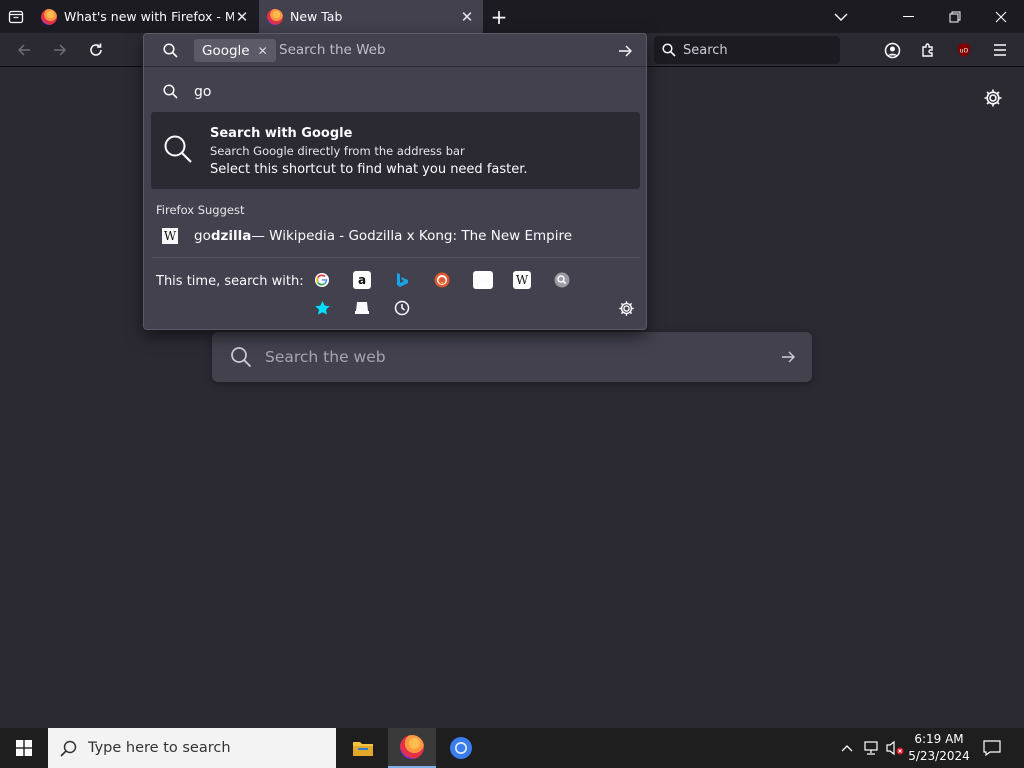 The height and width of the screenshot is (768, 1024). What do you see at coordinates (939, 756) in the screenshot?
I see `clock-date: 5/23/2024` at bounding box center [939, 756].